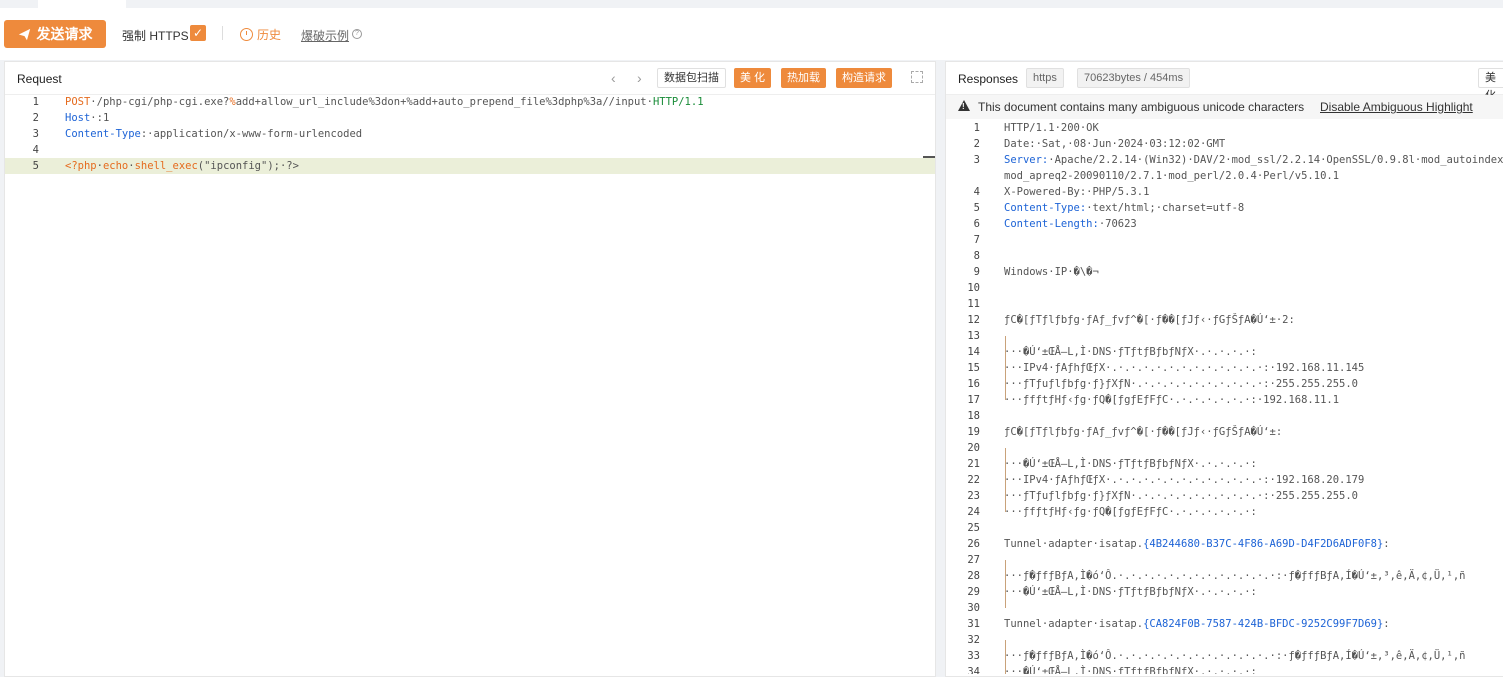 The height and width of the screenshot is (677, 1503). I want to click on line-text: <?php·echo·shell_exec("ipconfig");·?>, so click(182, 166).